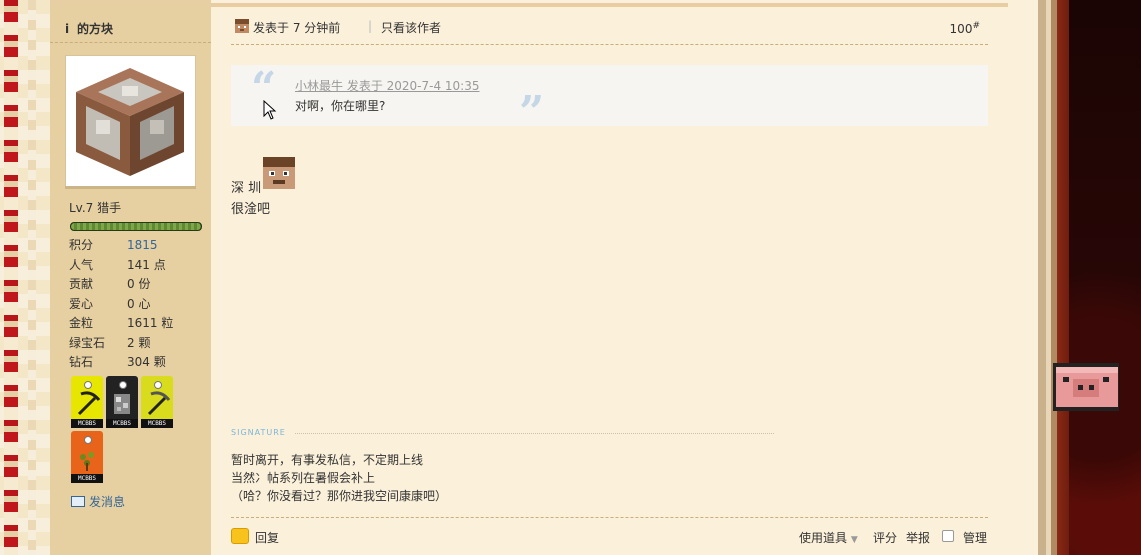 The width and height of the screenshot is (1141, 555). I want to click on floor-number: 100#, so click(965, 28).